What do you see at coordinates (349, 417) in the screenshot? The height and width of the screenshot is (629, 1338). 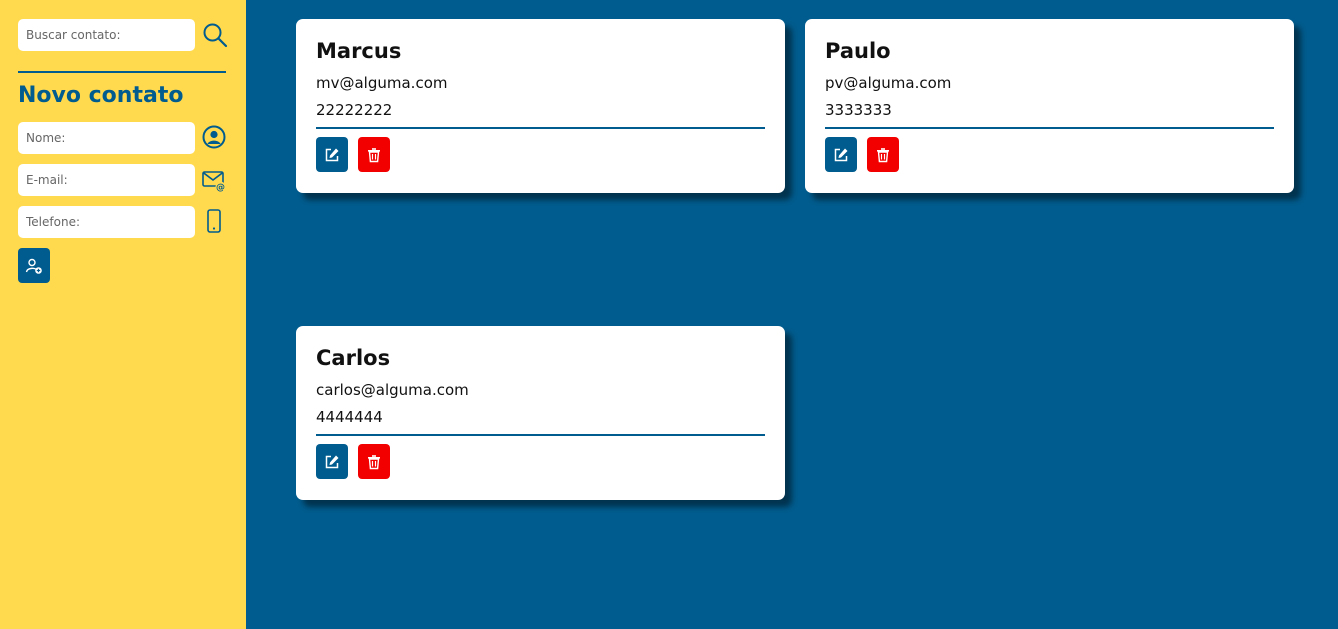 I see `contact-phone: 4444444` at bounding box center [349, 417].